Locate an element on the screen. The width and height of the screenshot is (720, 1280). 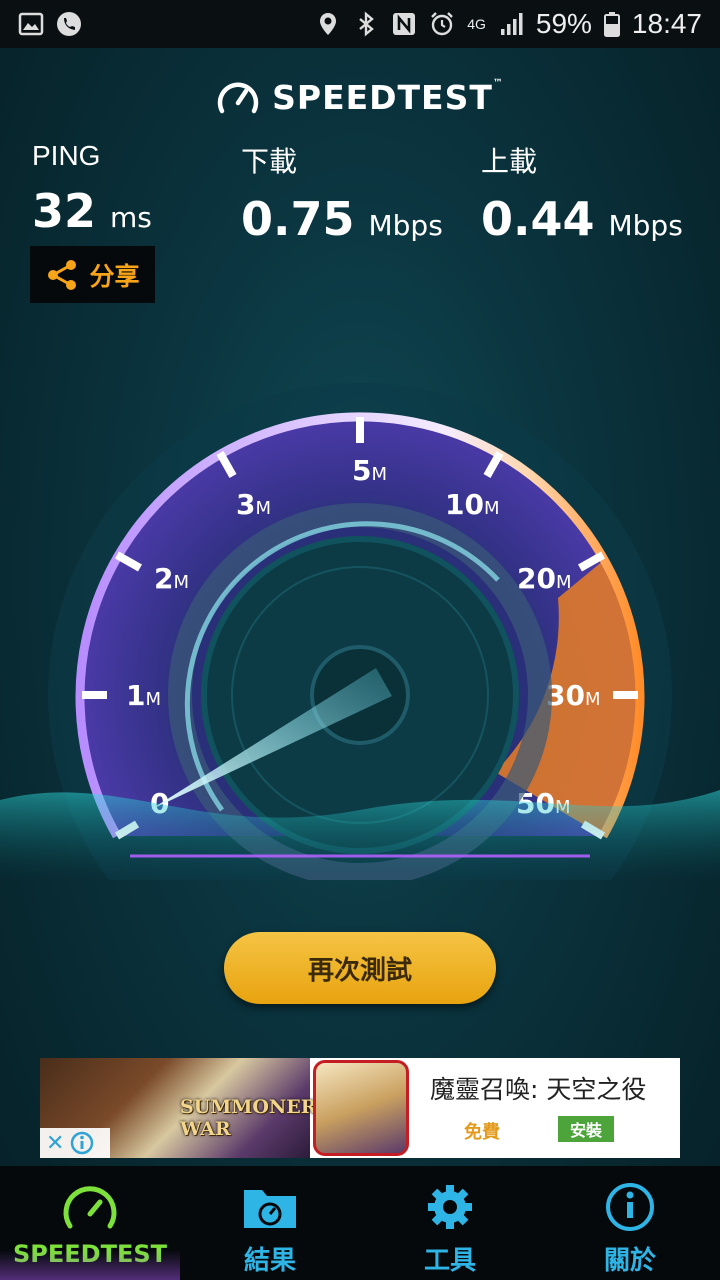
upload-value: 0.44 is located at coordinates (538, 219).